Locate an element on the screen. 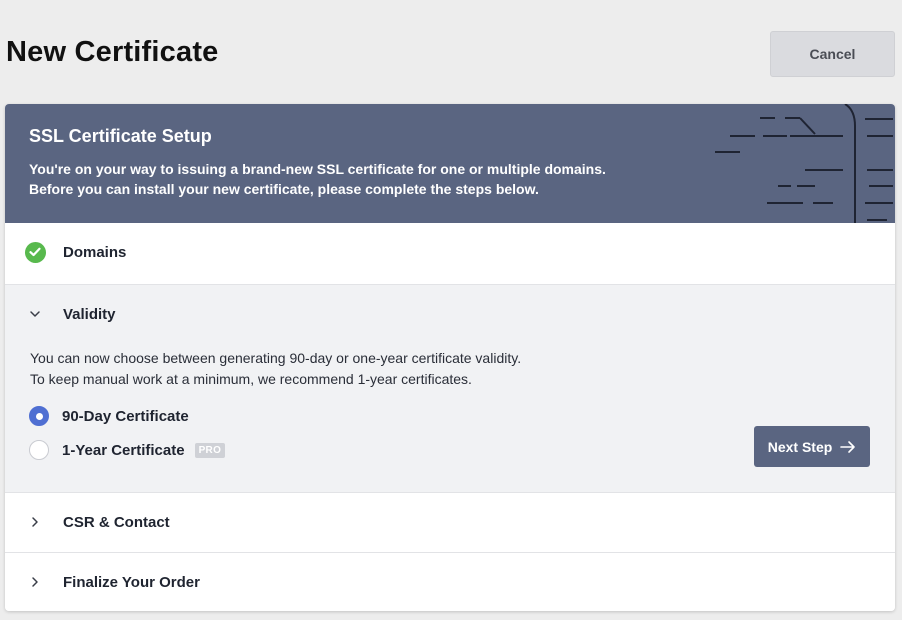  radio-label: 1-Year Certificate is located at coordinates (123, 450).